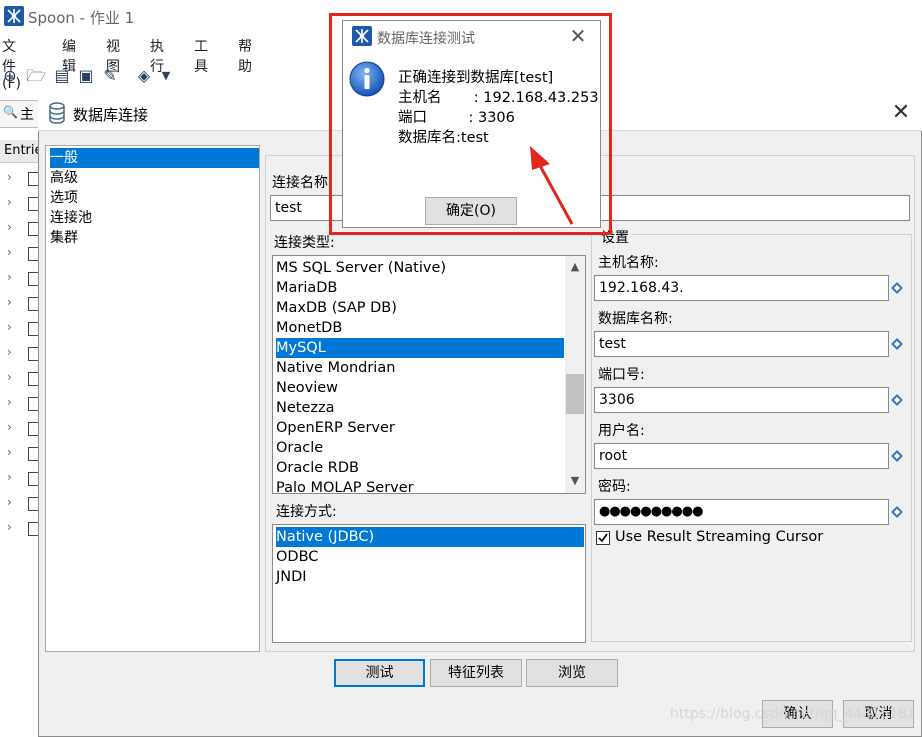 The width and height of the screenshot is (922, 737). I want to click on list-item-selected: MySQL, so click(420, 348).